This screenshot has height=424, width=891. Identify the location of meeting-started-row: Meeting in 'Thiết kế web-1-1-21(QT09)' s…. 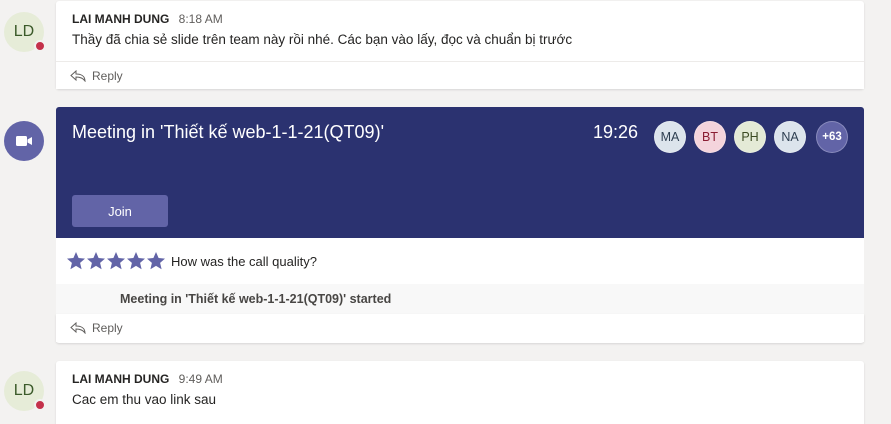
(460, 299).